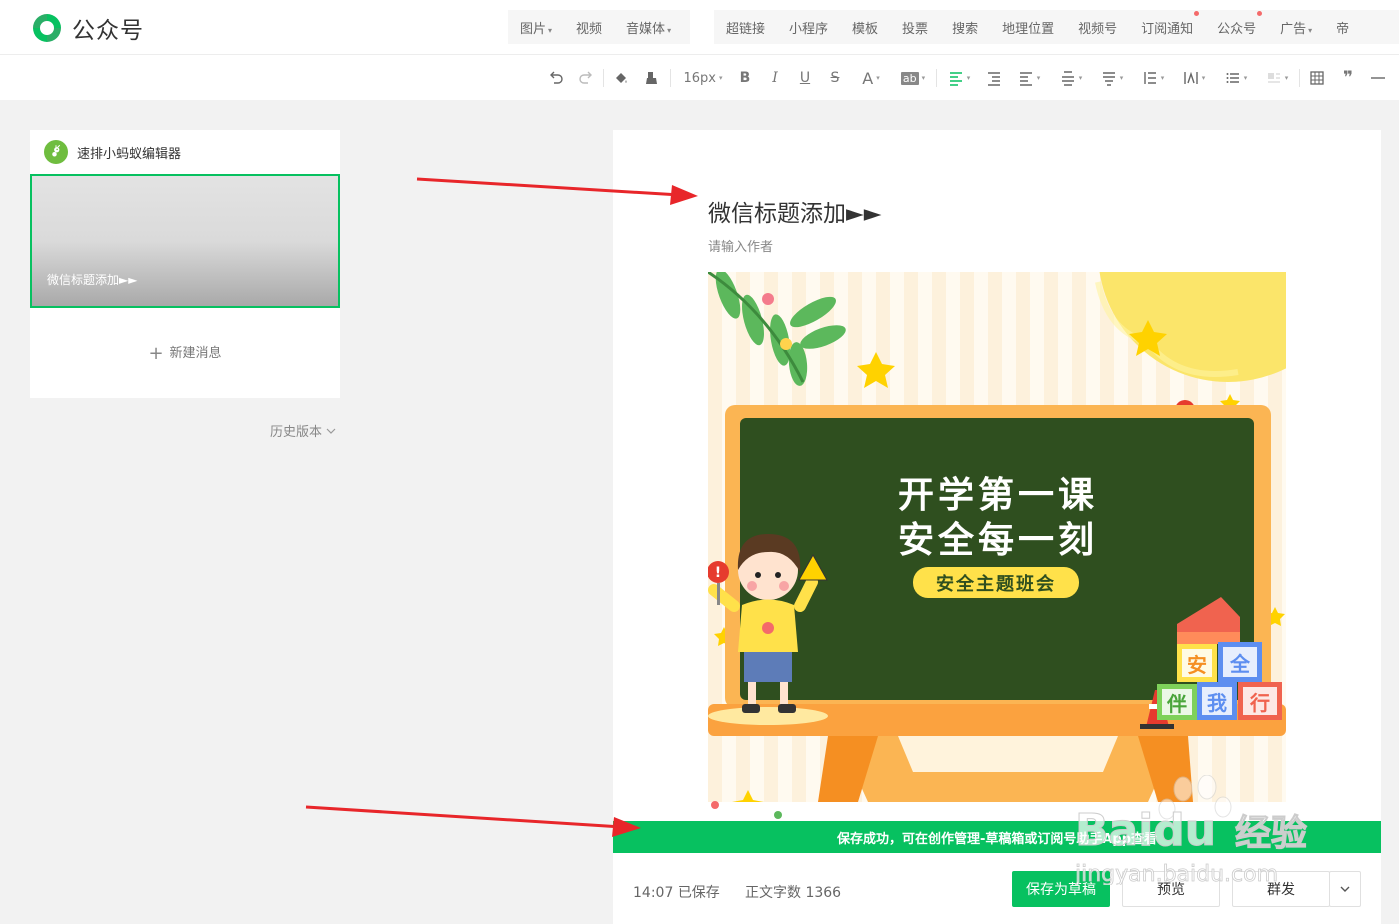 The image size is (1399, 924). Describe the element at coordinates (1028, 27) in the screenshot. I see `insert-location-button: 地理位置` at that location.